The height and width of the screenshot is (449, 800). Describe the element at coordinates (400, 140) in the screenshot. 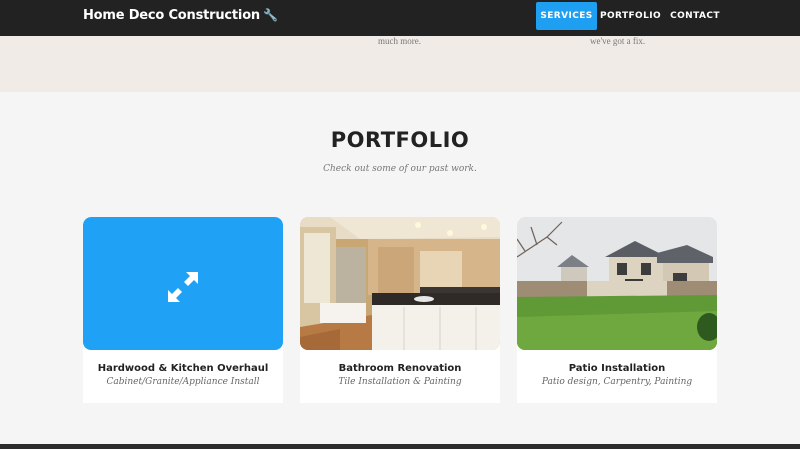

I see `portfolio-heading: PORTFOLIO` at that location.